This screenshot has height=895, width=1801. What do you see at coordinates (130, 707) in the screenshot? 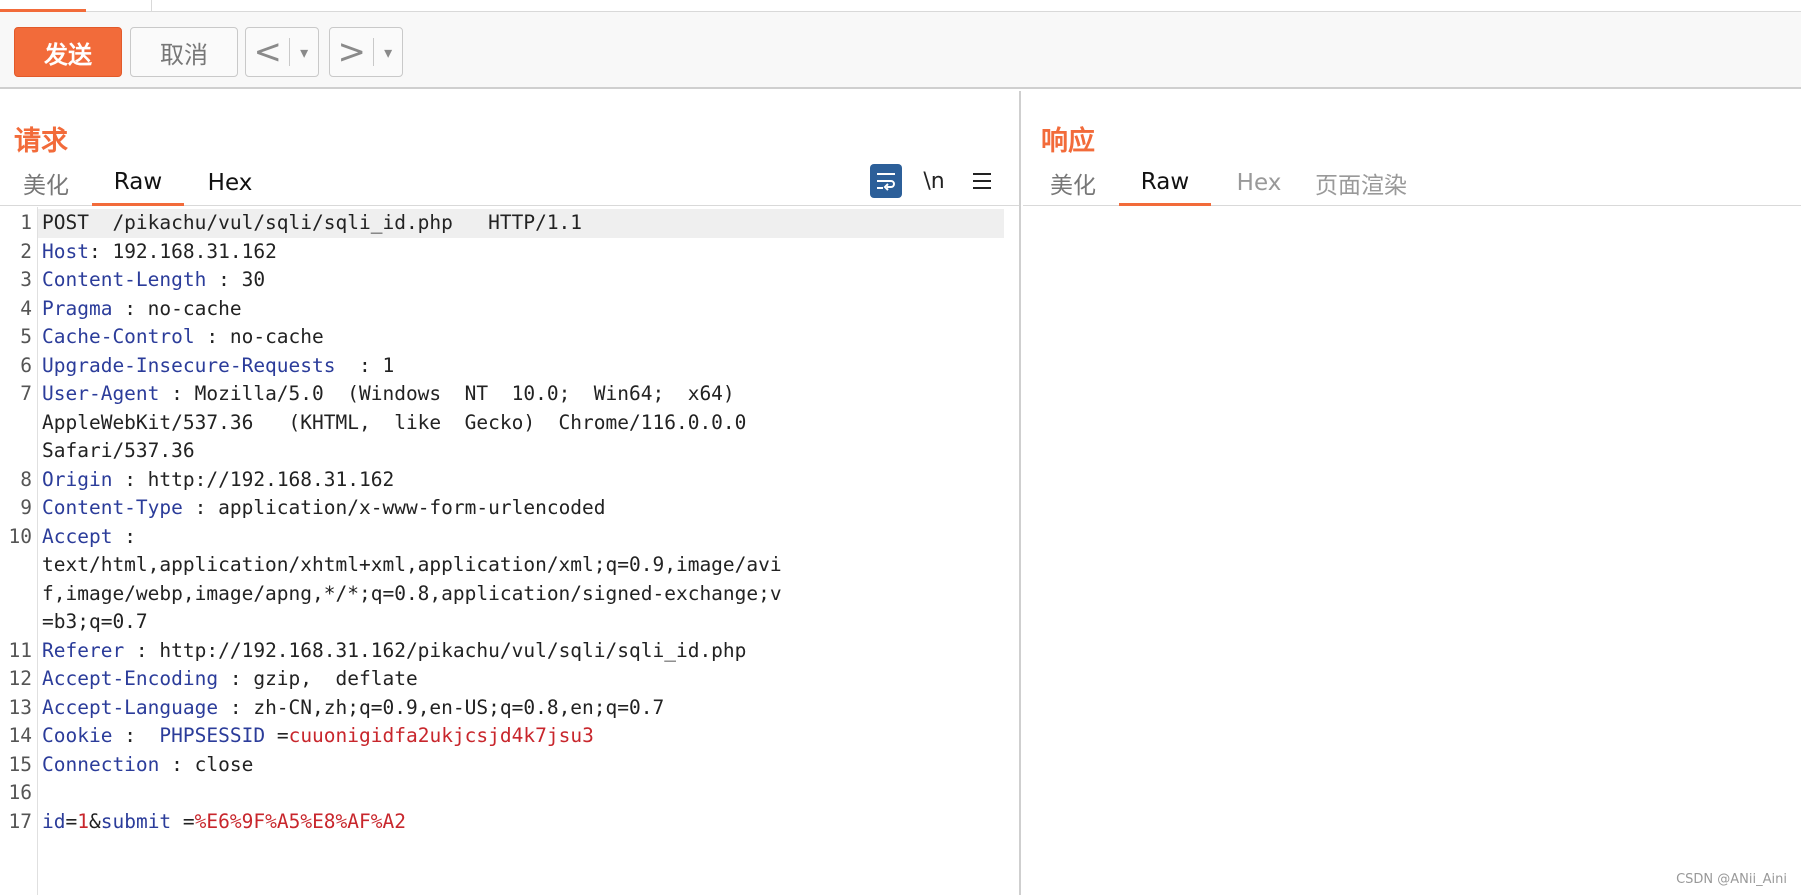
I see `code-token: Accept-Language` at bounding box center [130, 707].